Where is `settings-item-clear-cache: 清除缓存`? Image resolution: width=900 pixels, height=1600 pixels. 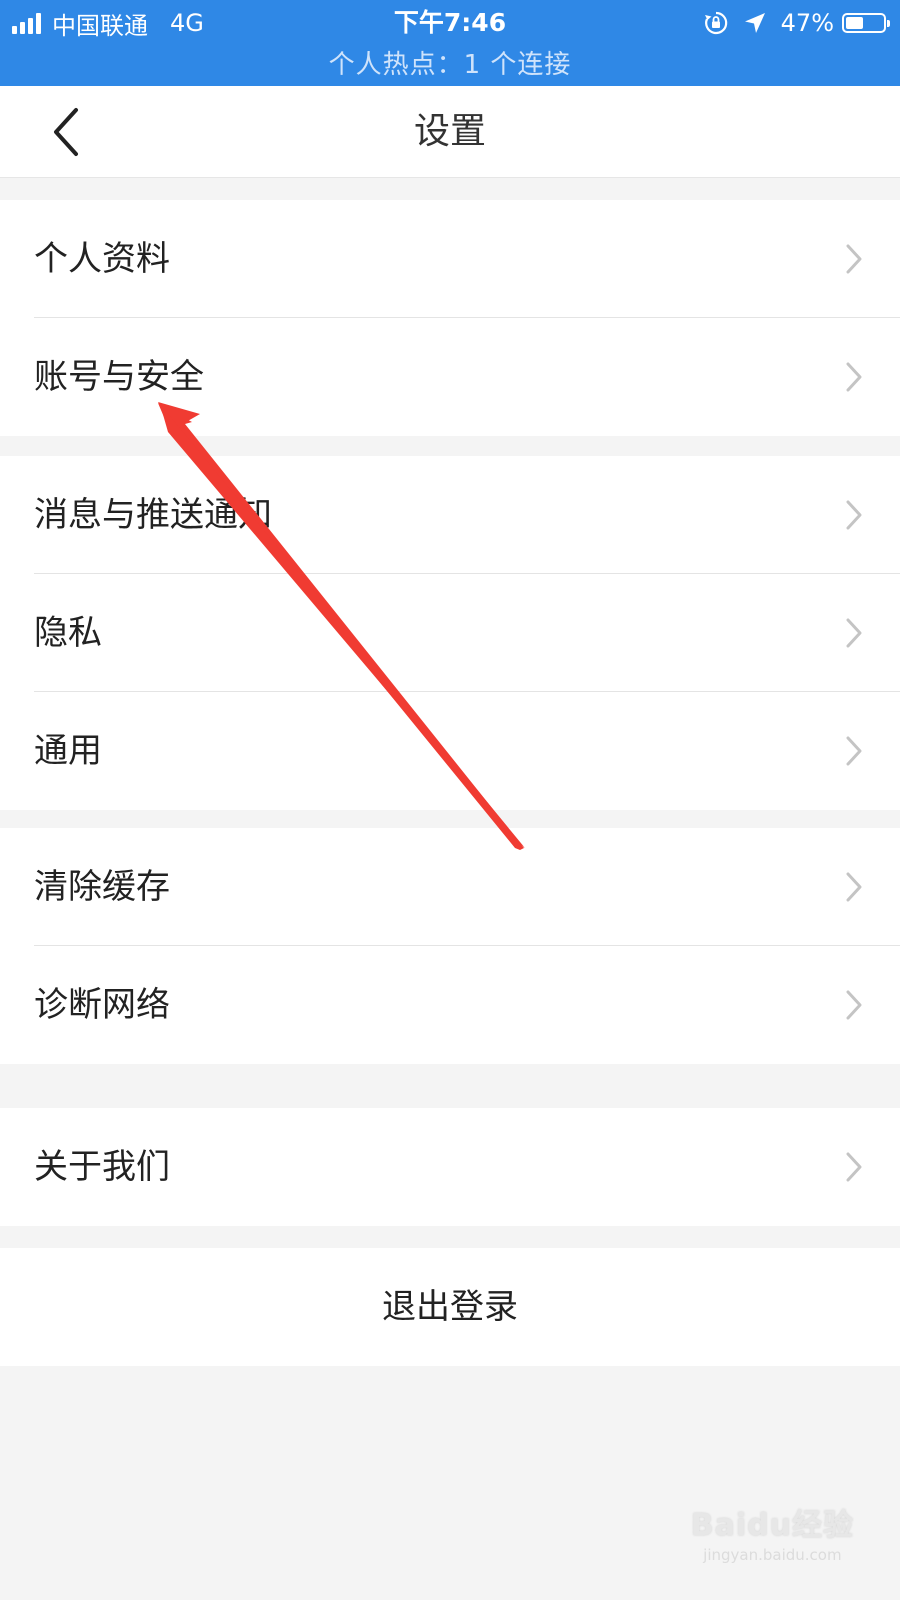
settings-item-clear-cache: 清除缓存 is located at coordinates (450, 887).